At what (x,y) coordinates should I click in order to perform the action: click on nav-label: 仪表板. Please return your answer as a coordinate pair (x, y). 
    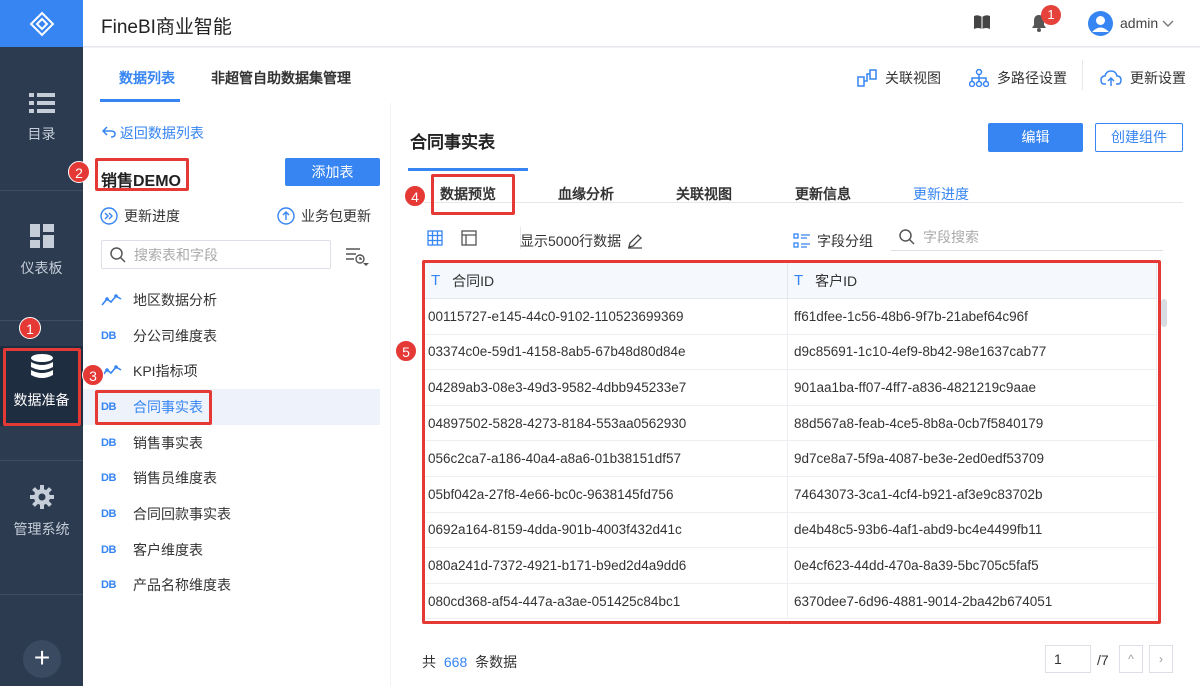
    Looking at the image, I should click on (41, 268).